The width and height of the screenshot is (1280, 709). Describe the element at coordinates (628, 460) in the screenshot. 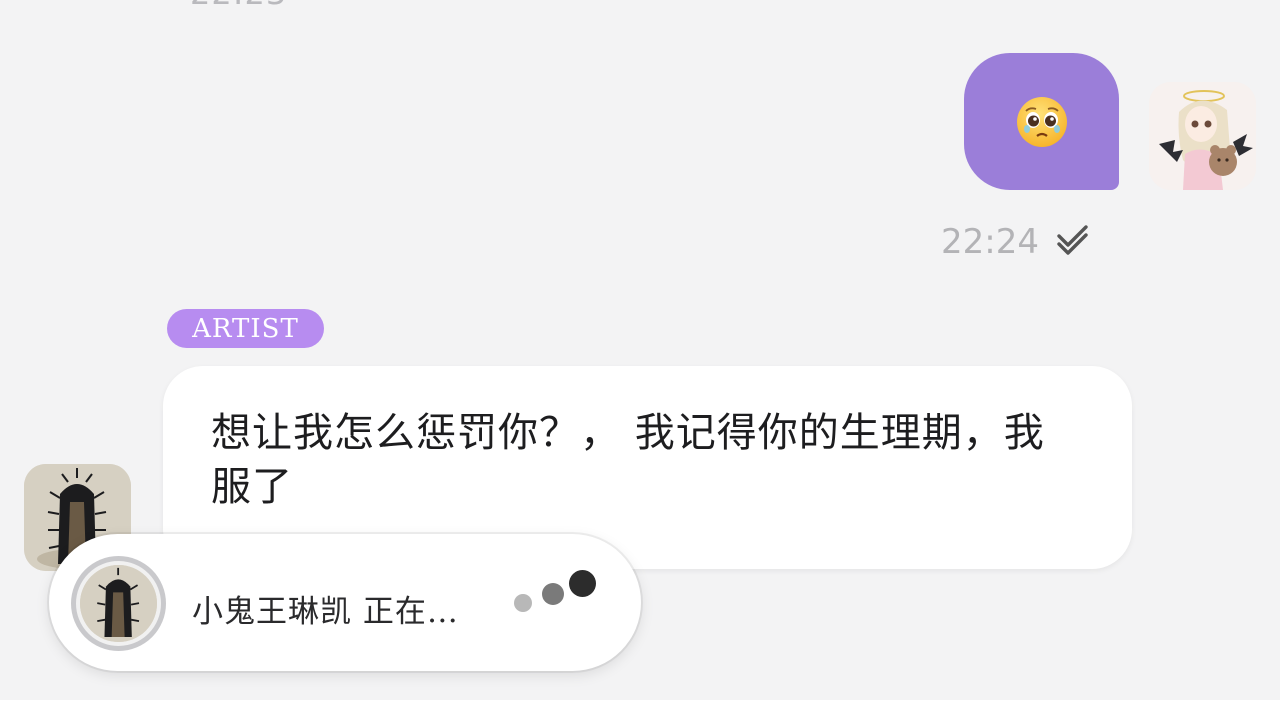

I see `incoming-message-text: 想让我怎么惩罚你？， 我记得你的生理期，我服了` at that location.